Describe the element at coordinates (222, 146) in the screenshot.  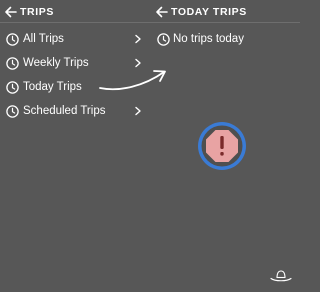
I see `alert-octagon-icon` at that location.